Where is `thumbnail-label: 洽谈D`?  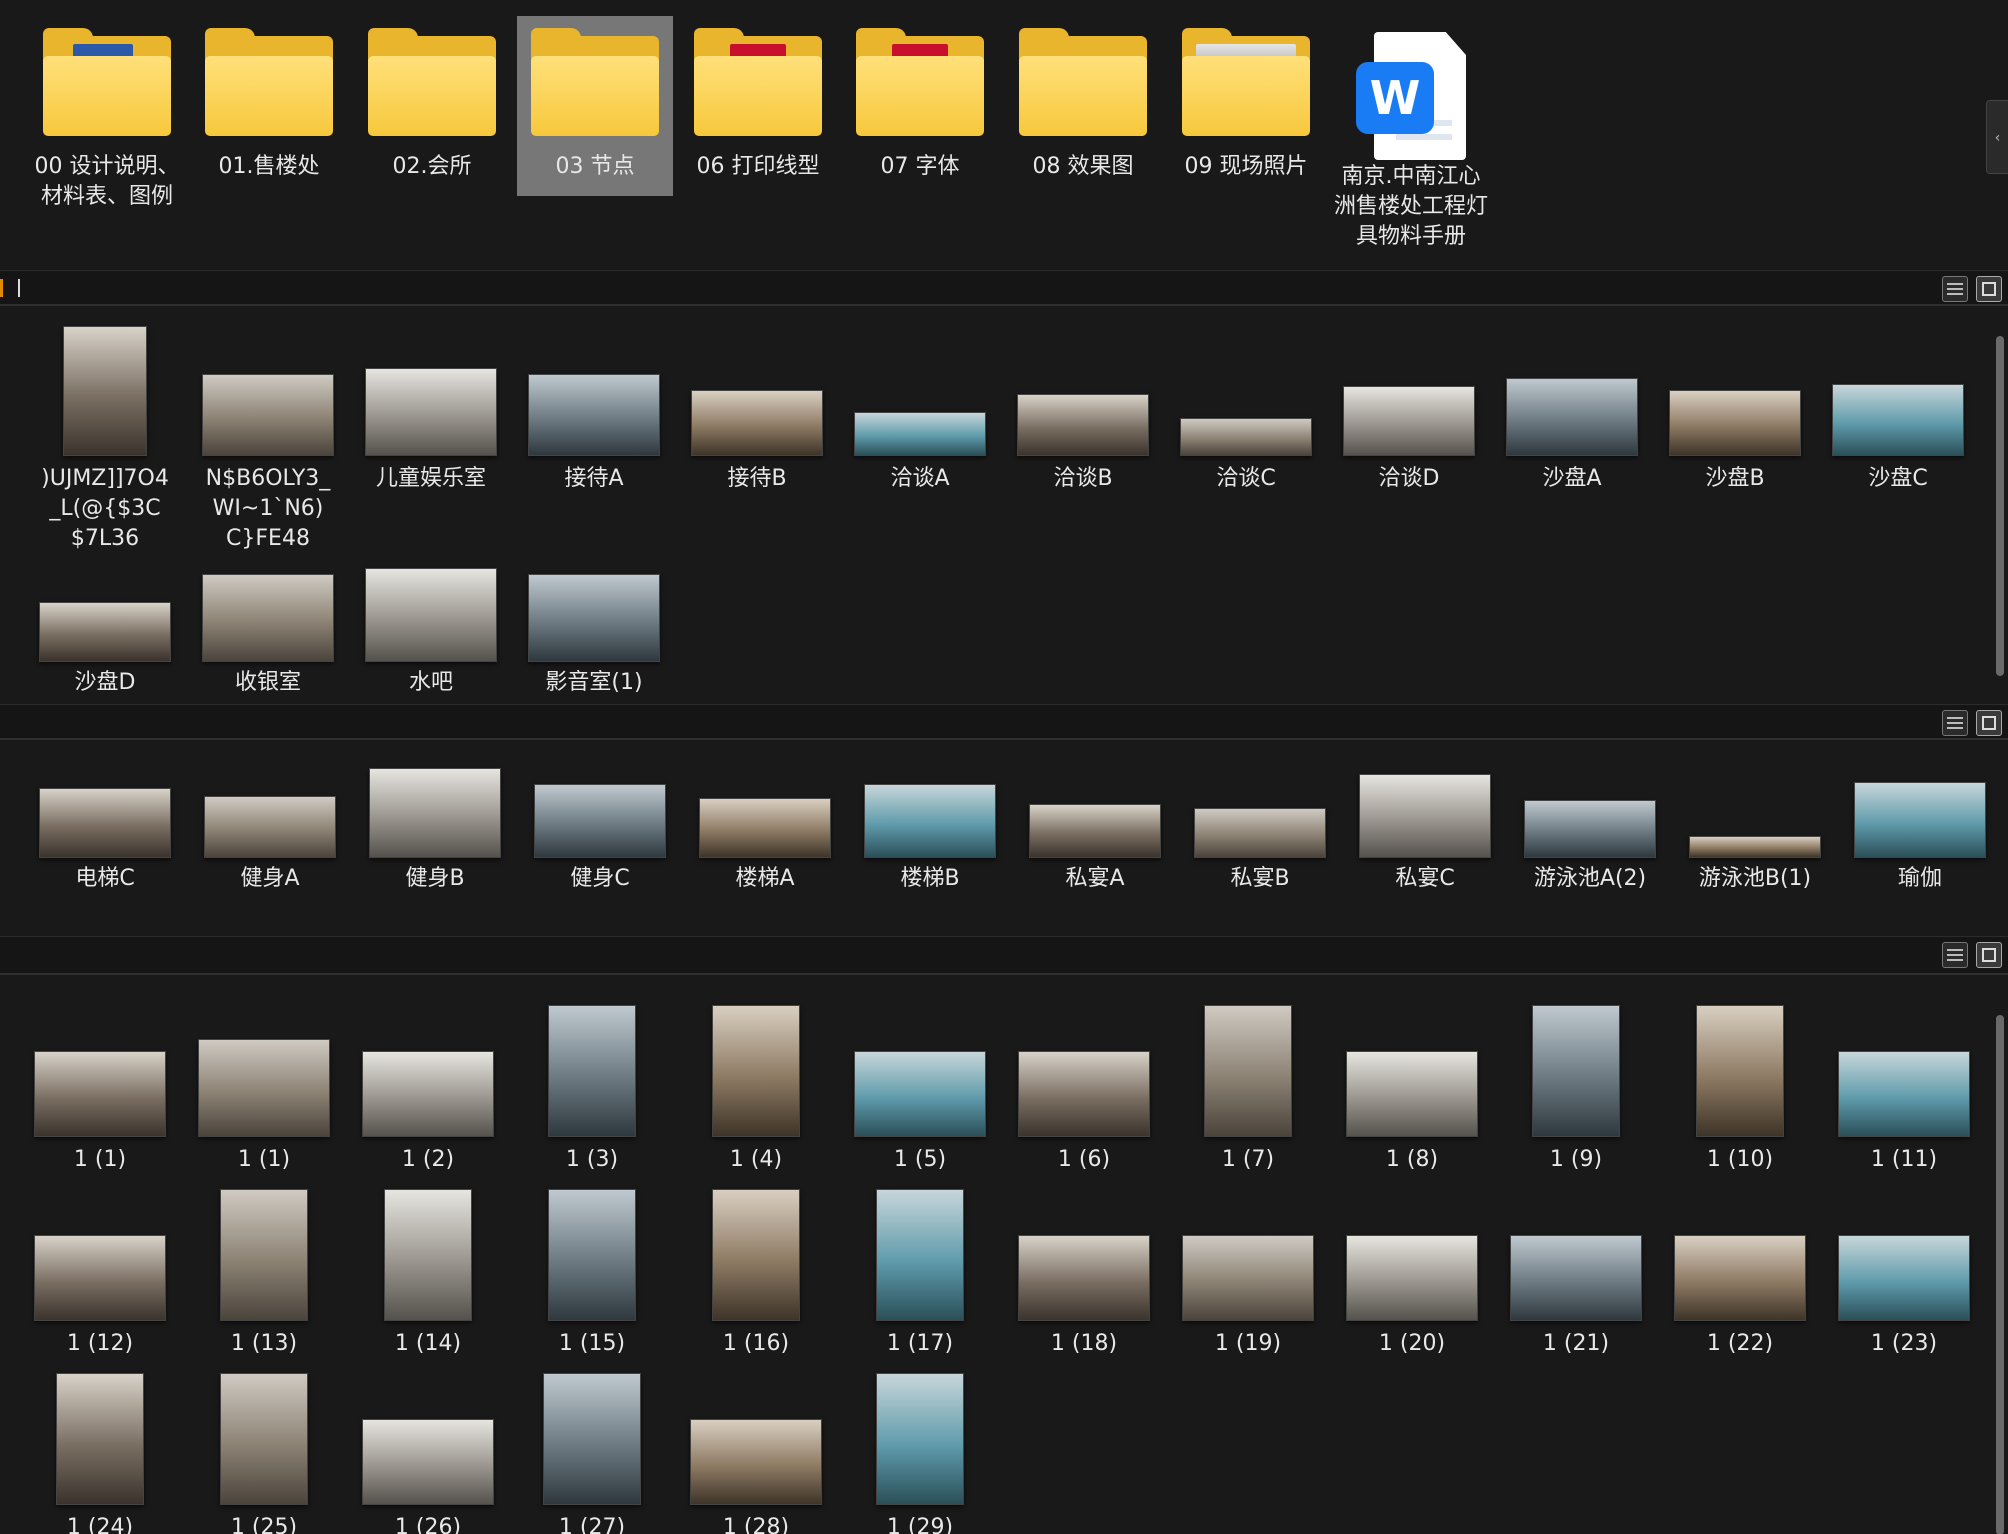 thumbnail-label: 洽谈D is located at coordinates (1409, 478).